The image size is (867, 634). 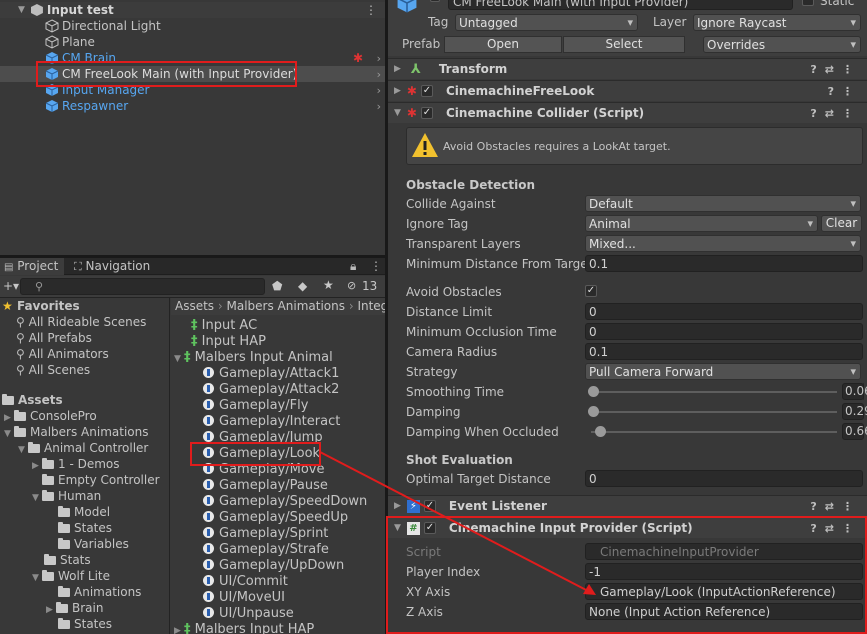 I want to click on tree-folder: ▶ Brain, so click(x=74, y=608).